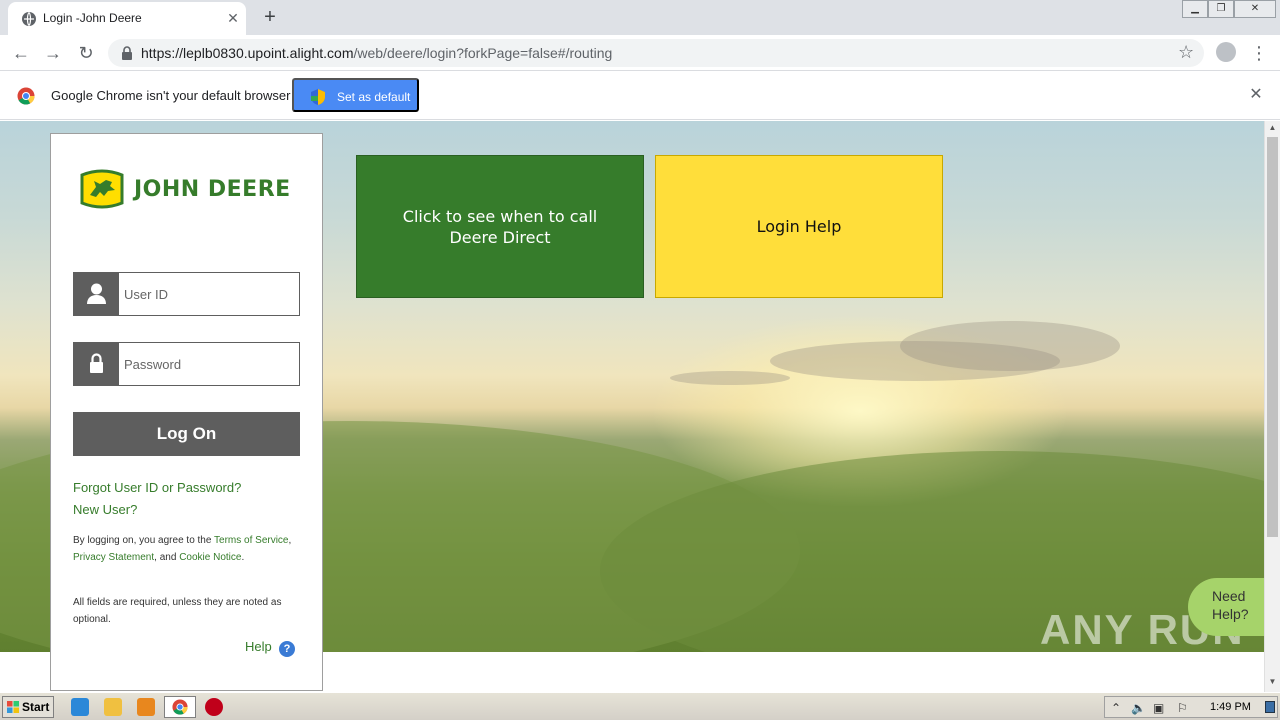  Describe the element at coordinates (1191, 707) in the screenshot. I see `system-tray: ⌃ 🔈 ▣ ⚐ 1:49 PM` at that location.